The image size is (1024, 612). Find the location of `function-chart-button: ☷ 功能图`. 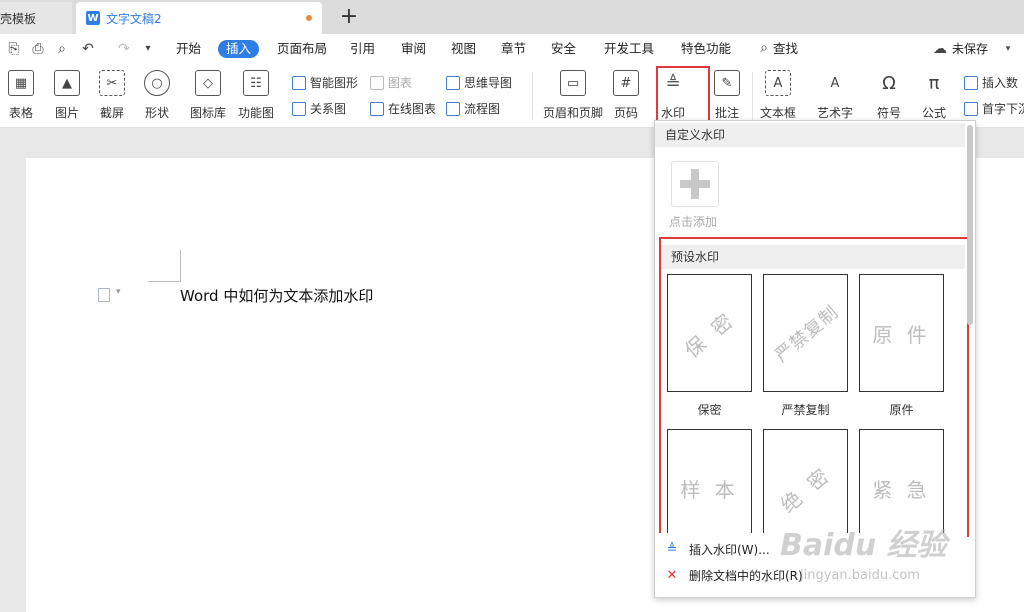

function-chart-button: ☷ 功能图 is located at coordinates (256, 95).